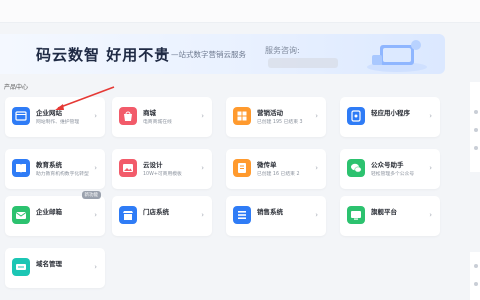 The width and height of the screenshot is (480, 300). Describe the element at coordinates (21, 267) in the screenshot. I see `domain-icon` at that location.